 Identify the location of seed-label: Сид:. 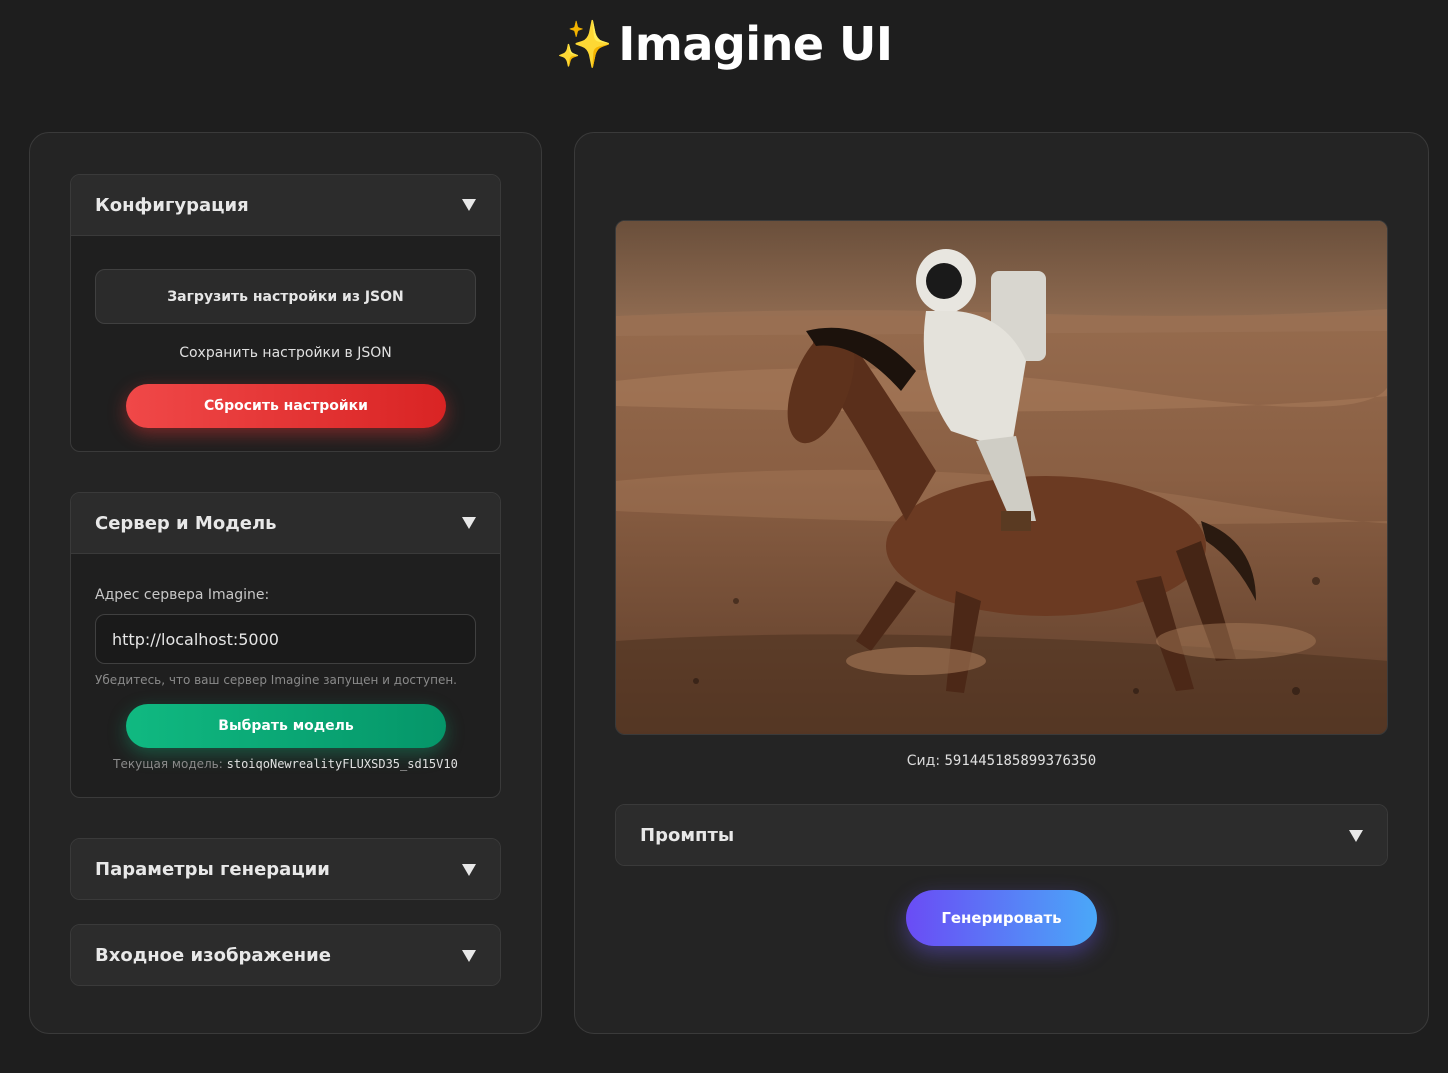
(923, 761).